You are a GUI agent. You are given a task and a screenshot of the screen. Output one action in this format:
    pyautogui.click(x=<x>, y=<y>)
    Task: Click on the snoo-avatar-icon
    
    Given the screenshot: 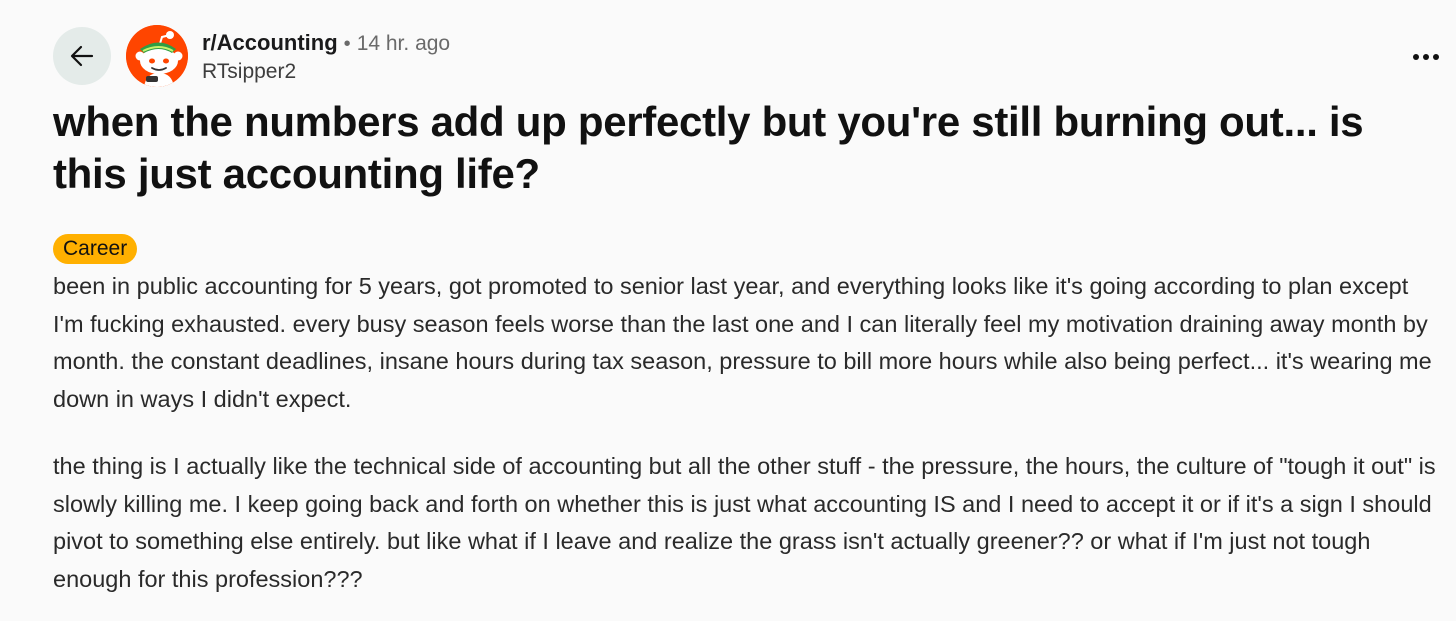 What is the action you would take?
    pyautogui.click(x=157, y=56)
    